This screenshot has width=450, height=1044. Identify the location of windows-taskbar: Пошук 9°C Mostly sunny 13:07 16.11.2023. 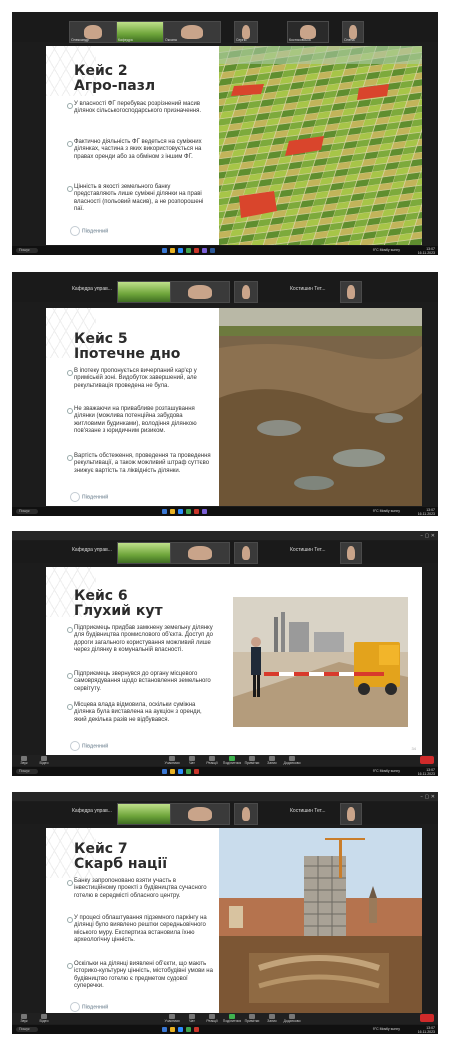
(225, 771).